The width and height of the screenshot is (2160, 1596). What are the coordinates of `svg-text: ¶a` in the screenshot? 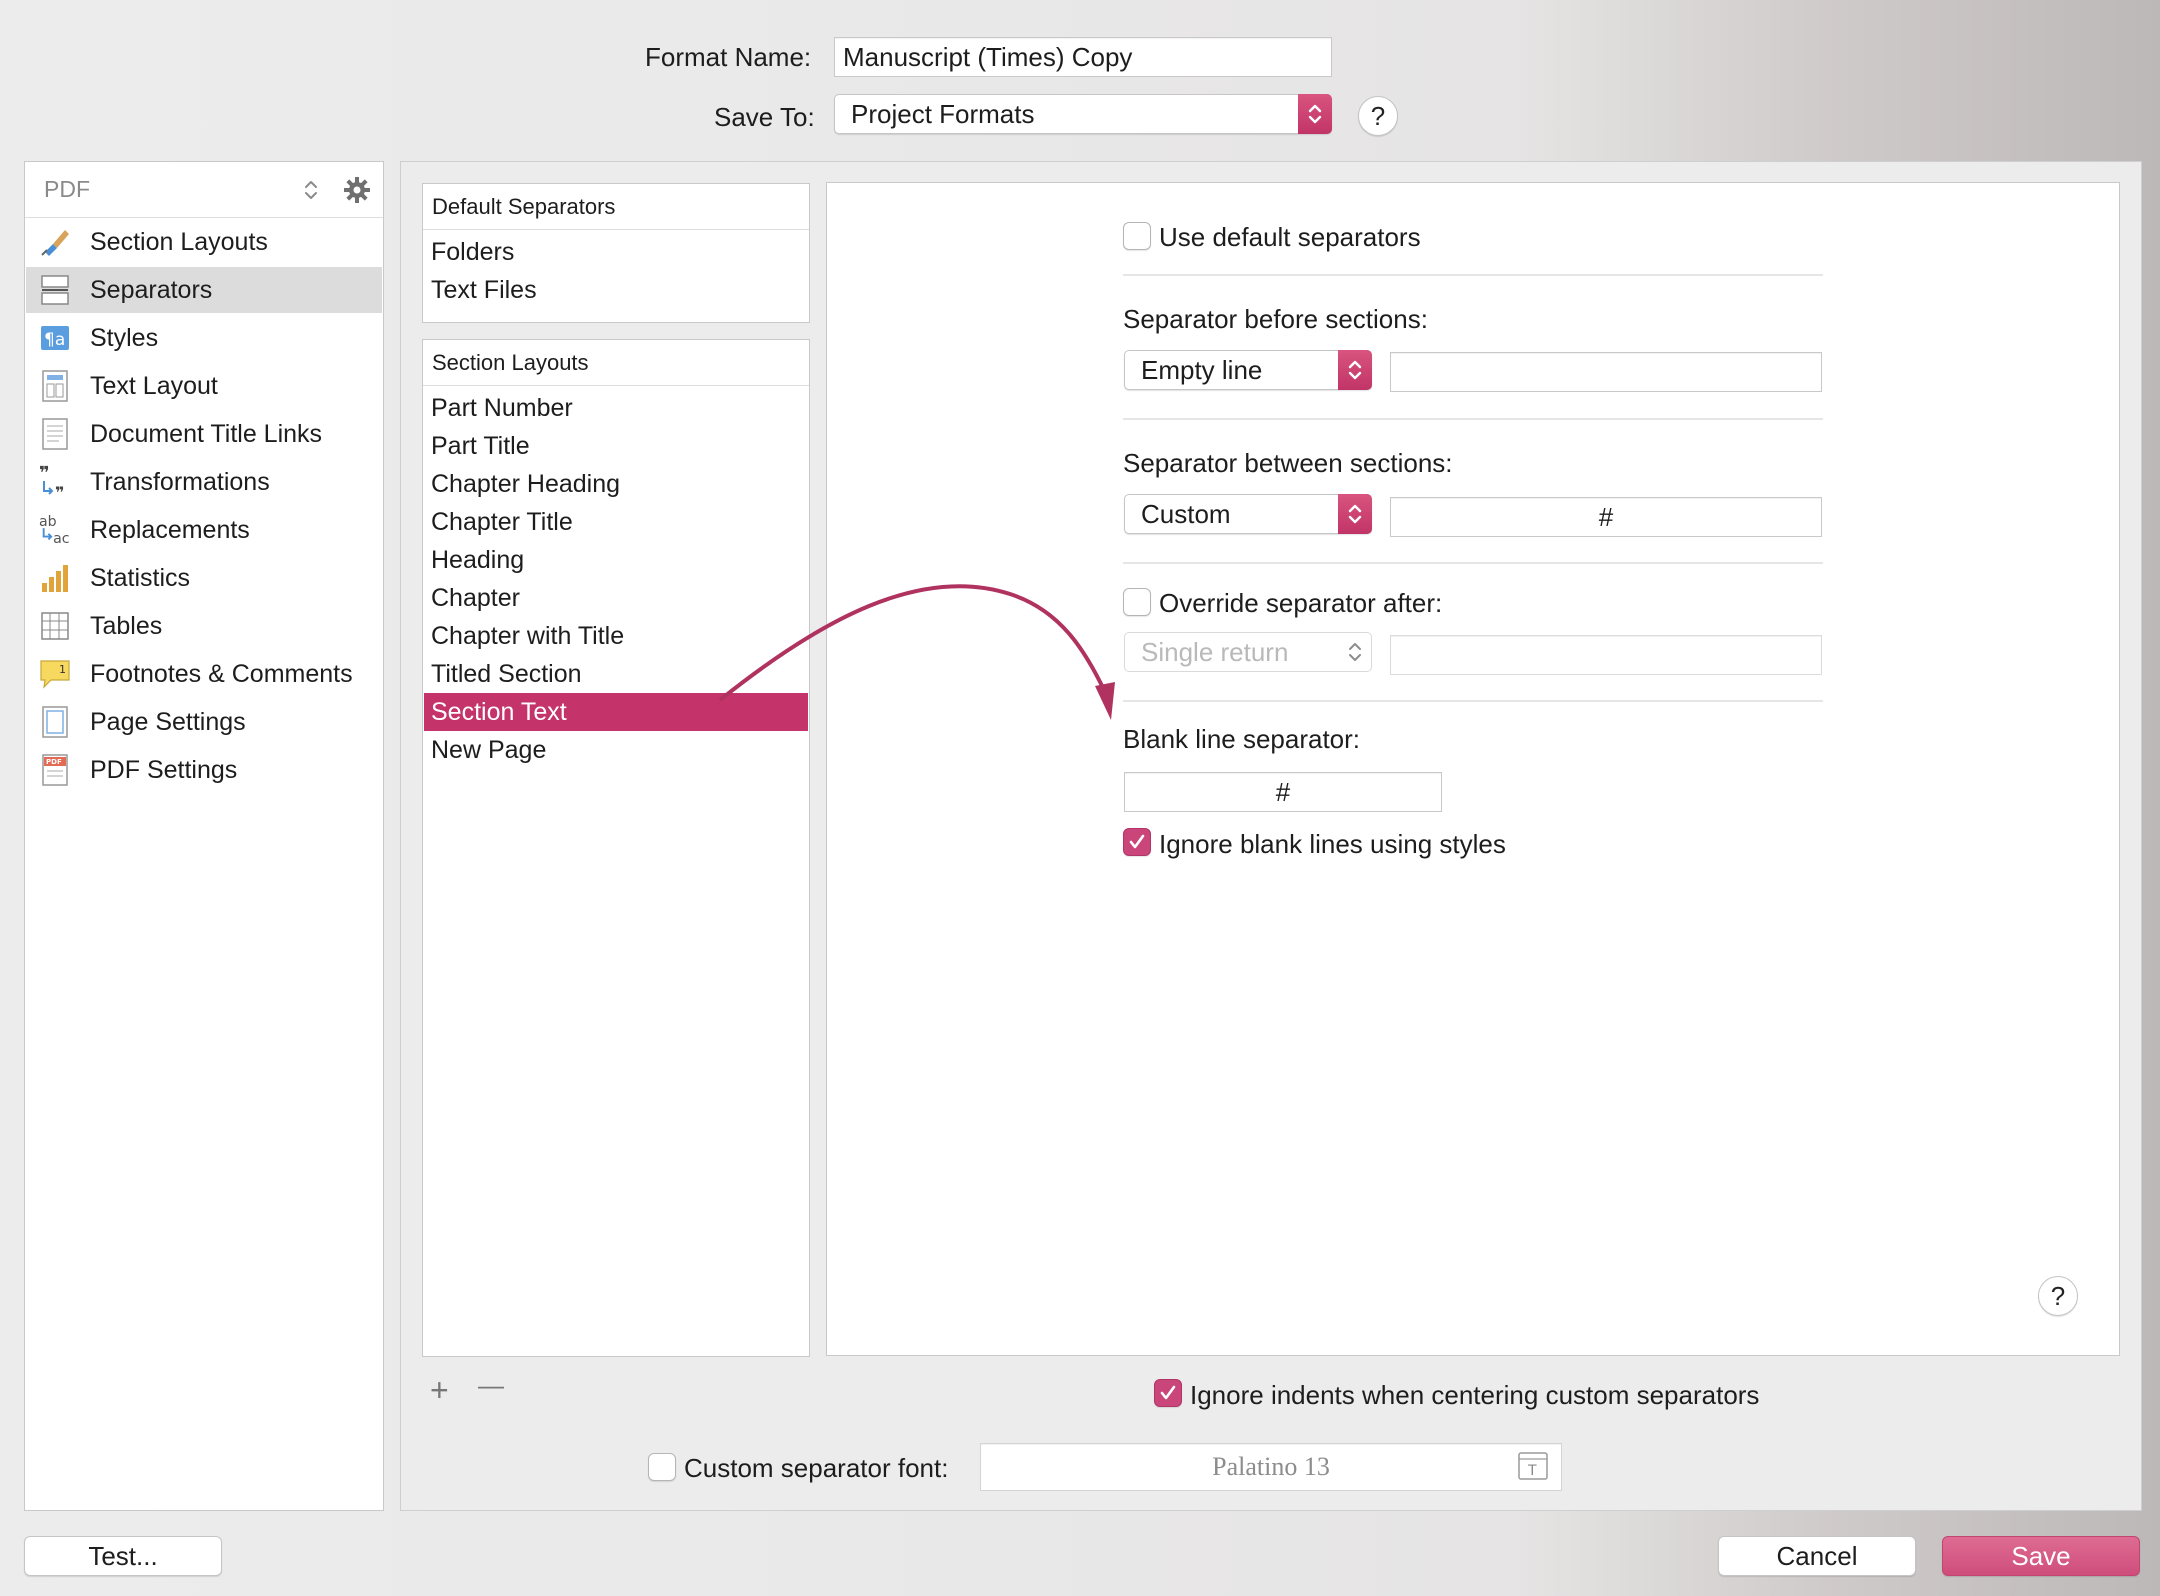 It's located at (54, 340).